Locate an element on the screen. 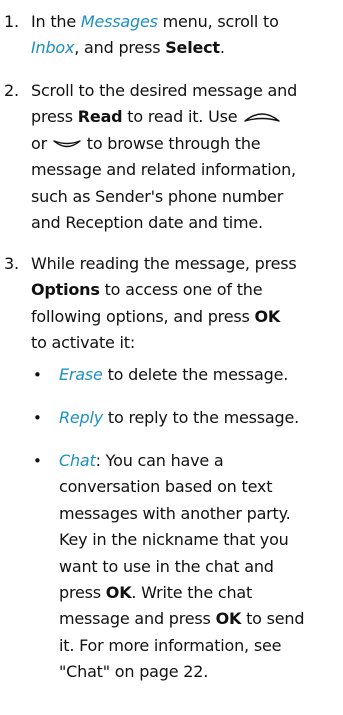 Image resolution: width=343 pixels, height=715 pixels. step-text: to access one of the is located at coordinates (181, 290).